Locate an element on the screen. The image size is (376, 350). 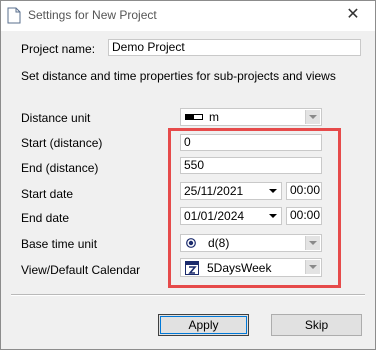
calendar-icon is located at coordinates (192, 268).